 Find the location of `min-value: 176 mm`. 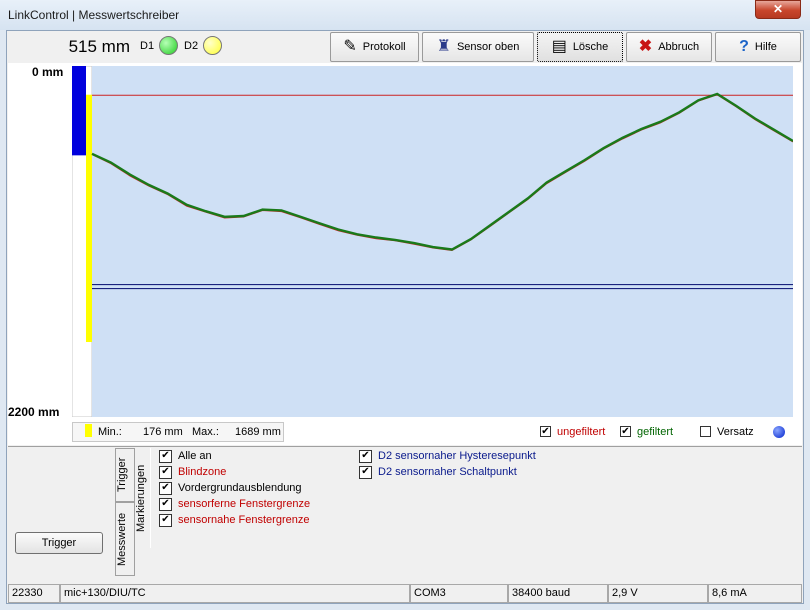

min-value: 176 mm is located at coordinates (163, 432).